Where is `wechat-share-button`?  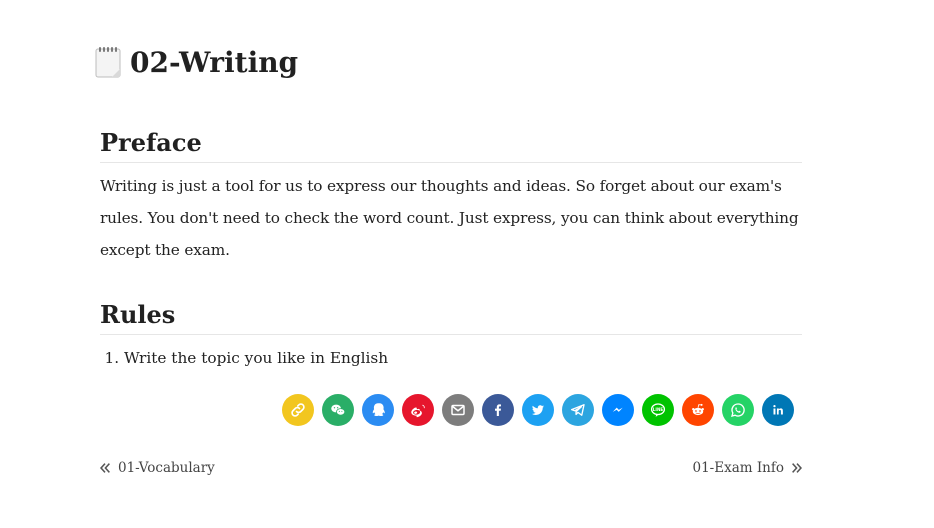 wechat-share-button is located at coordinates (338, 410).